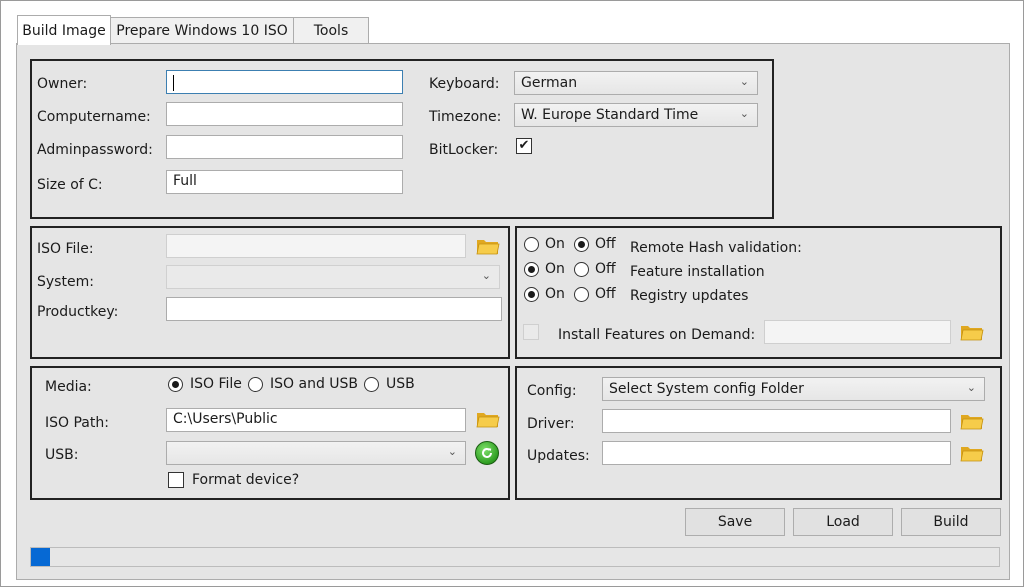 This screenshot has height=587, width=1024. Describe the element at coordinates (400, 384) in the screenshot. I see `media-usb-label: USB` at that location.